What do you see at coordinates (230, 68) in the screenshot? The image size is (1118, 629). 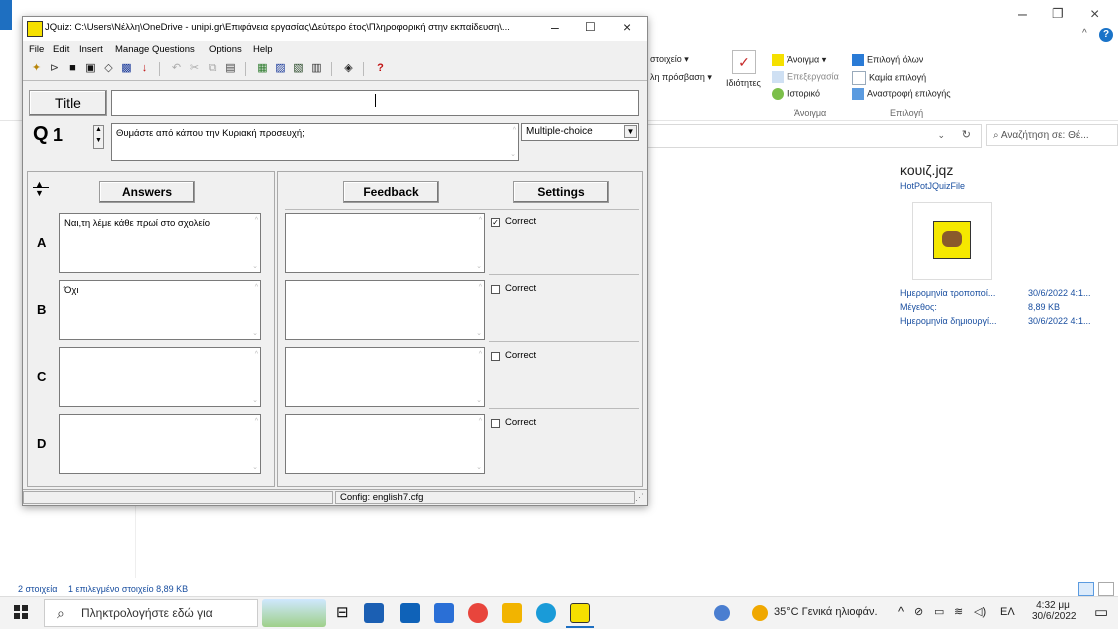 I see `paste-icon: ▤` at bounding box center [230, 68].